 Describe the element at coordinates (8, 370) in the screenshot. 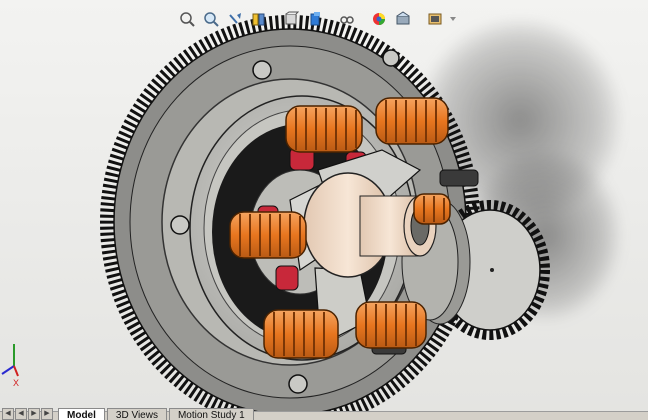

I see `triad-z-axis` at that location.